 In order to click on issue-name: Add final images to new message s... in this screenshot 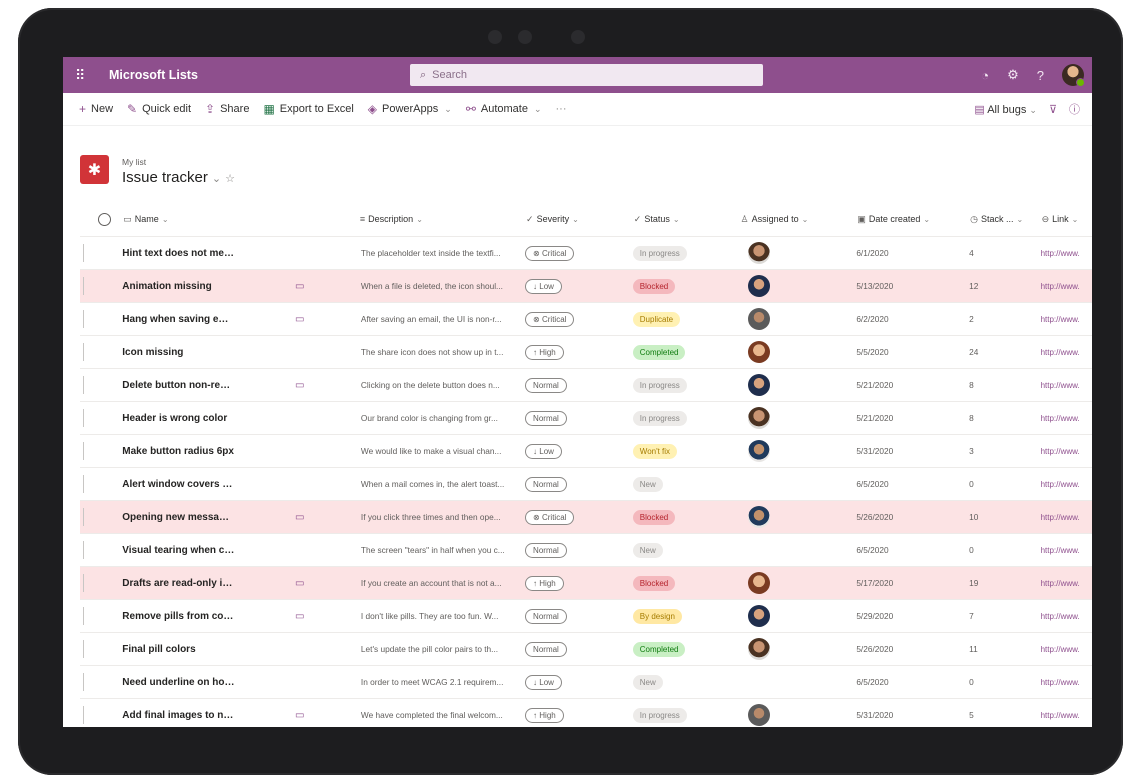, I will do `click(181, 715)`.